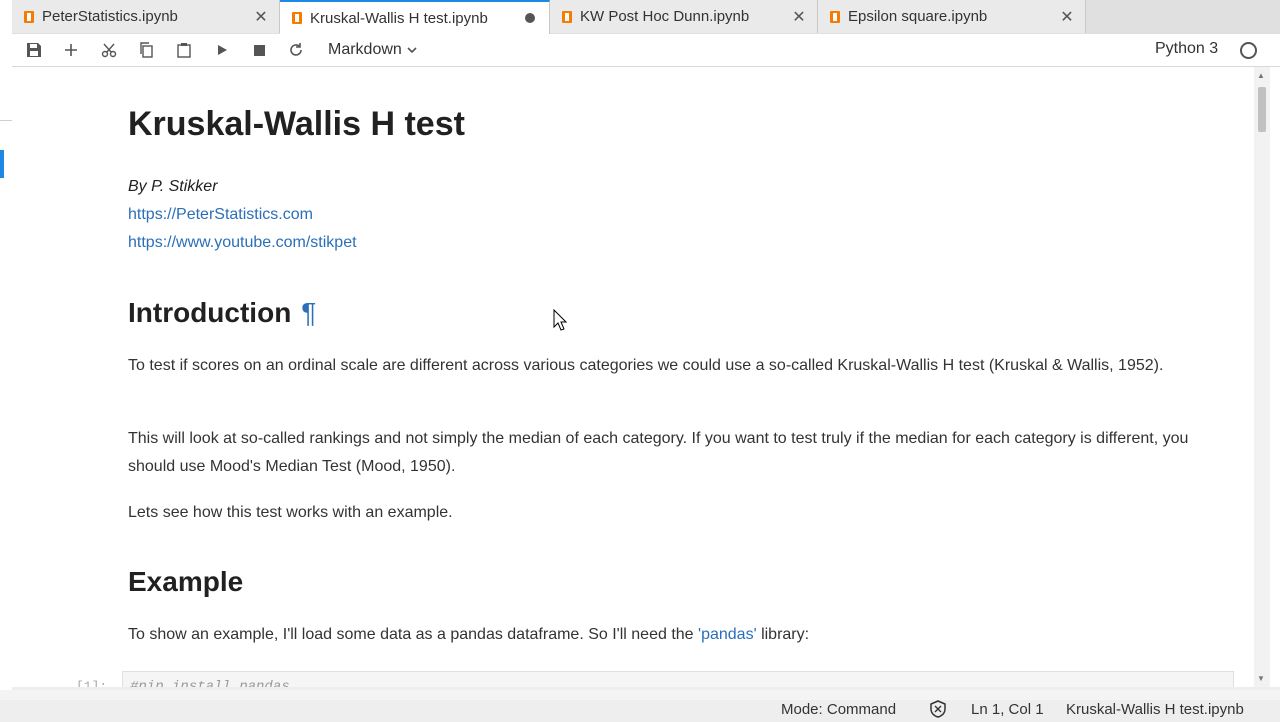  What do you see at coordinates (296, 50) in the screenshot?
I see `restart-icon` at bounding box center [296, 50].